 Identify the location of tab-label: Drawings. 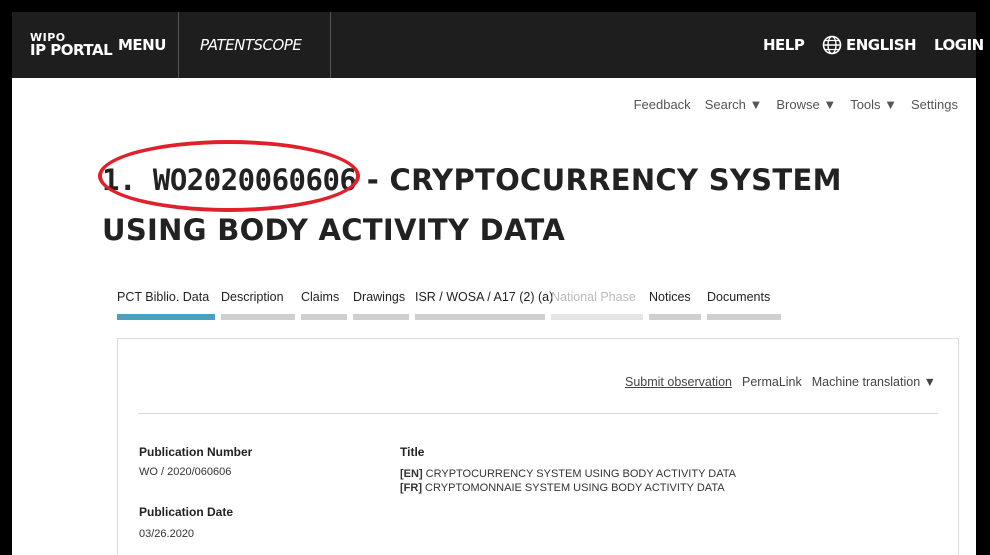
(379, 297).